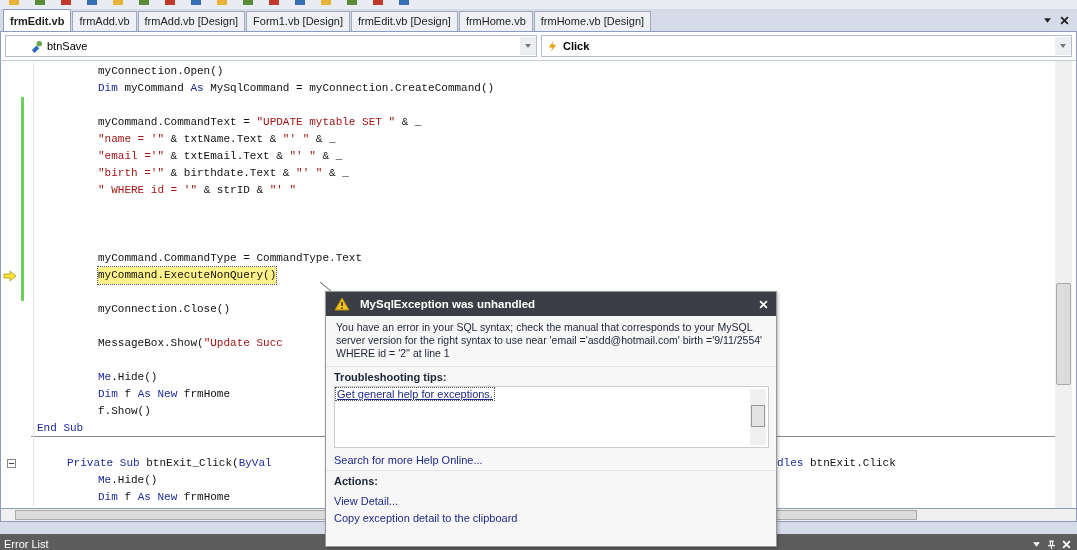  I want to click on code-line: myConnection.Close(), so click(164, 309).